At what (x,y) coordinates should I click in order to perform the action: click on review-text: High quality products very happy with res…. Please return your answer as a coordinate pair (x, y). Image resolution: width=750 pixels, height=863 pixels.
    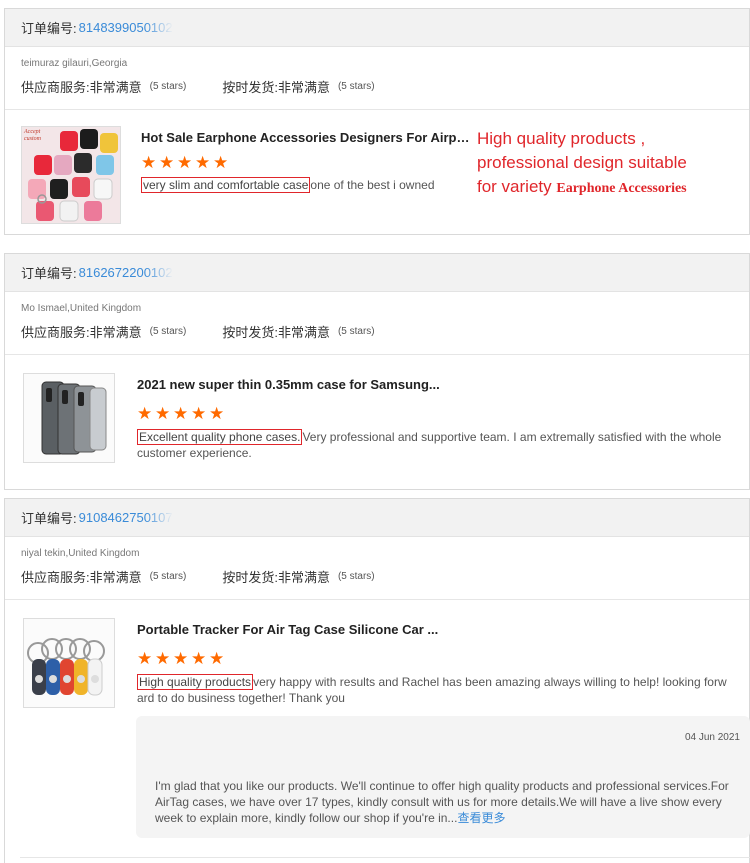
    Looking at the image, I should click on (432, 689).